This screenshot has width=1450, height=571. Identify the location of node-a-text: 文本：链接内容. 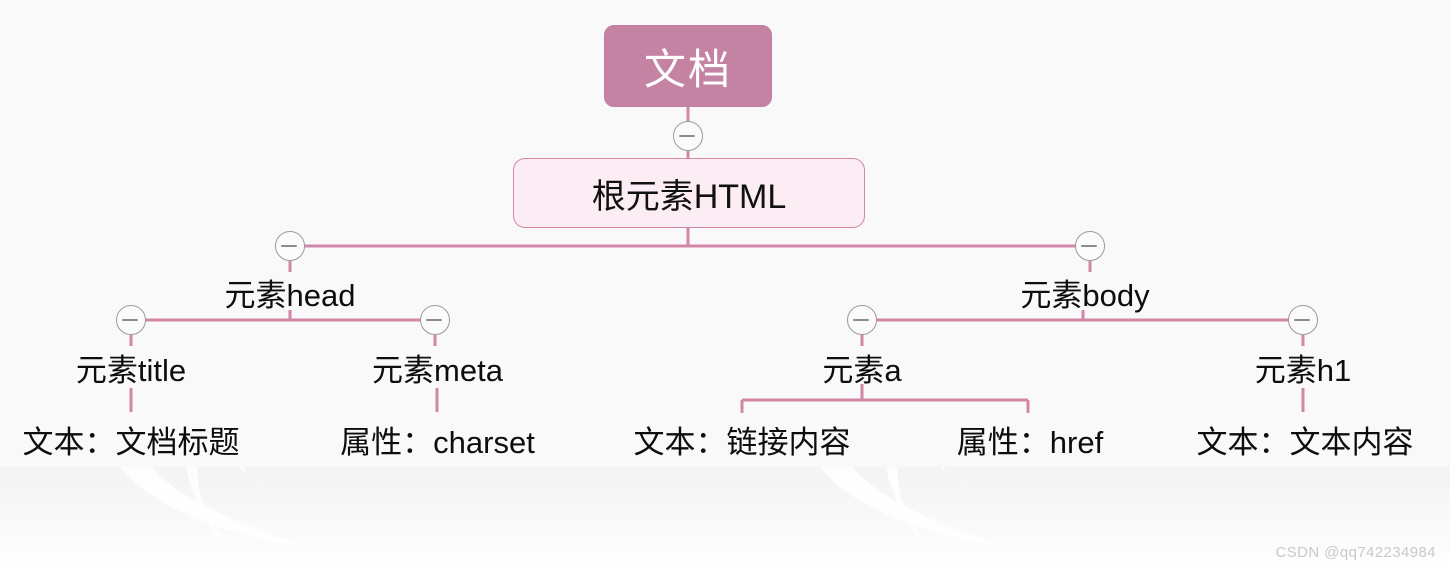
(742, 439).